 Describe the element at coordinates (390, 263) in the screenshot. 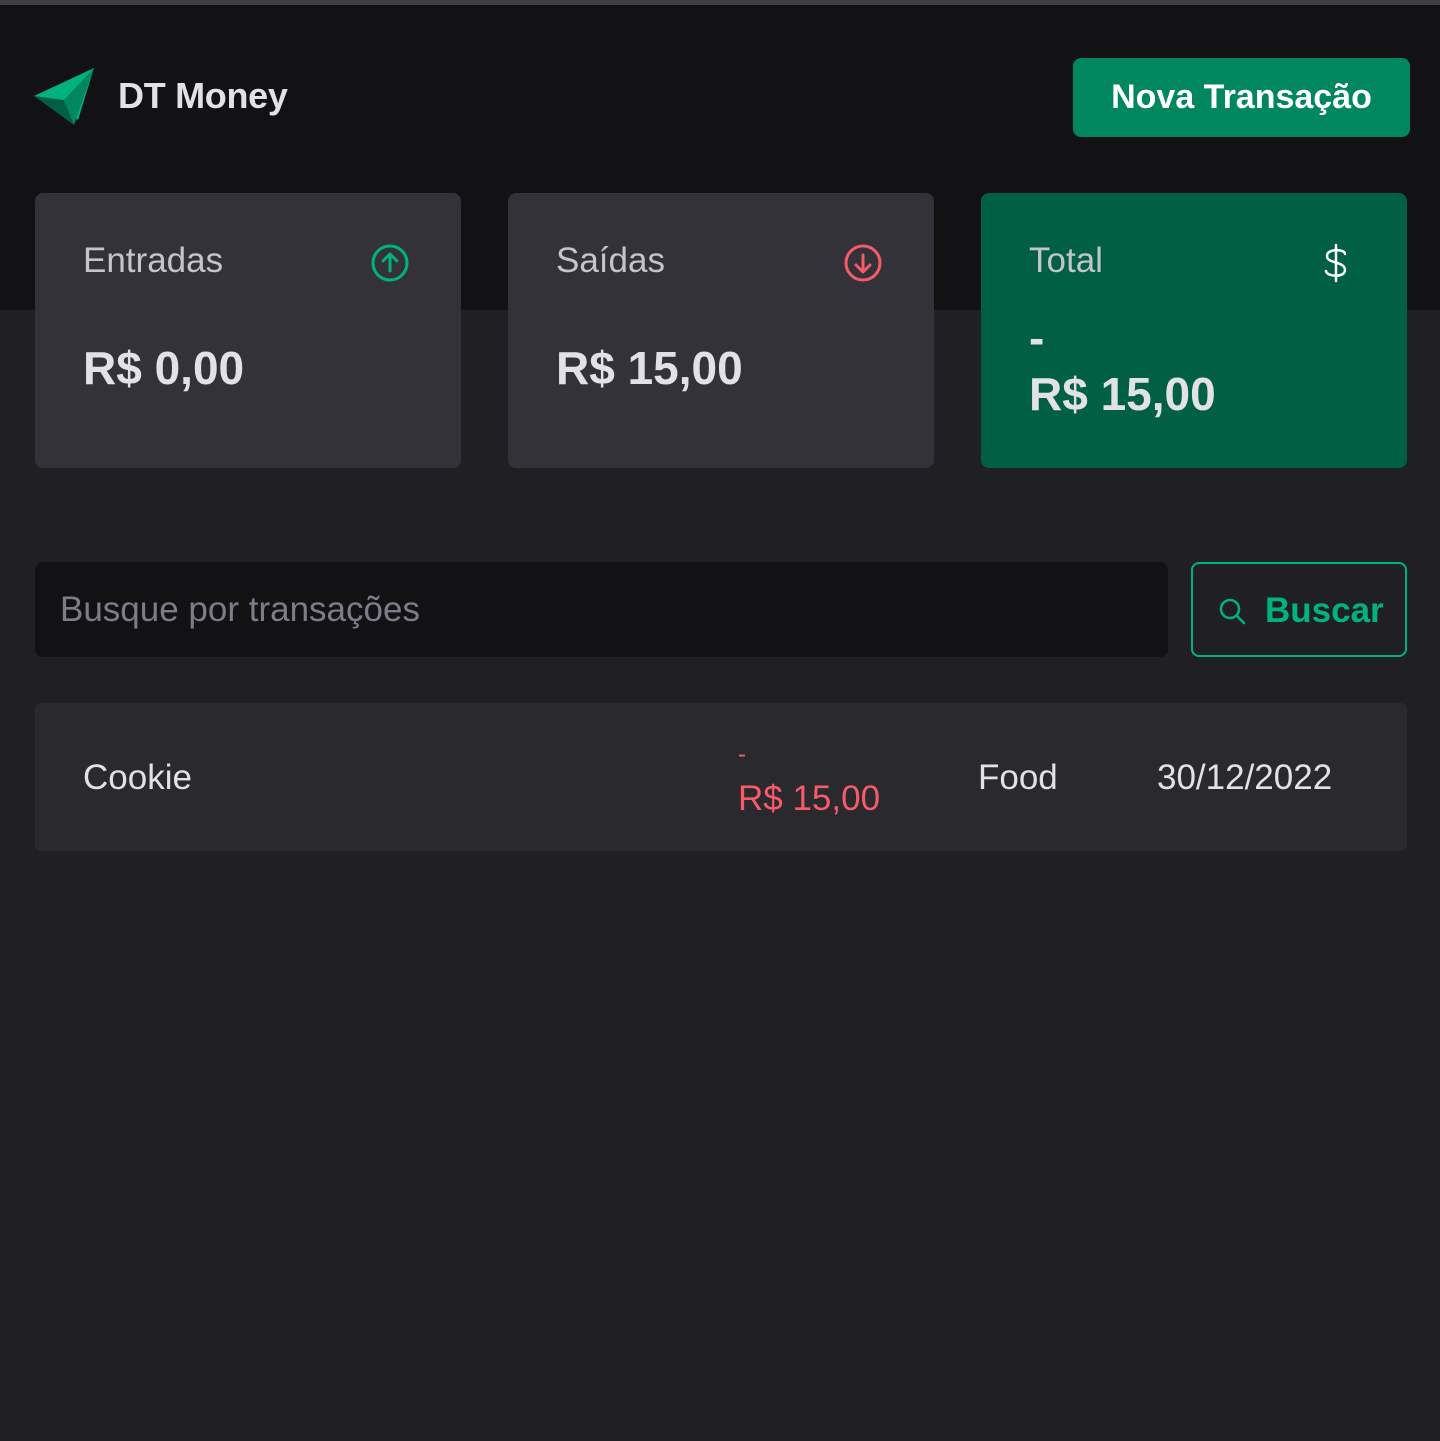

I see `arrow-circle-up-icon` at that location.